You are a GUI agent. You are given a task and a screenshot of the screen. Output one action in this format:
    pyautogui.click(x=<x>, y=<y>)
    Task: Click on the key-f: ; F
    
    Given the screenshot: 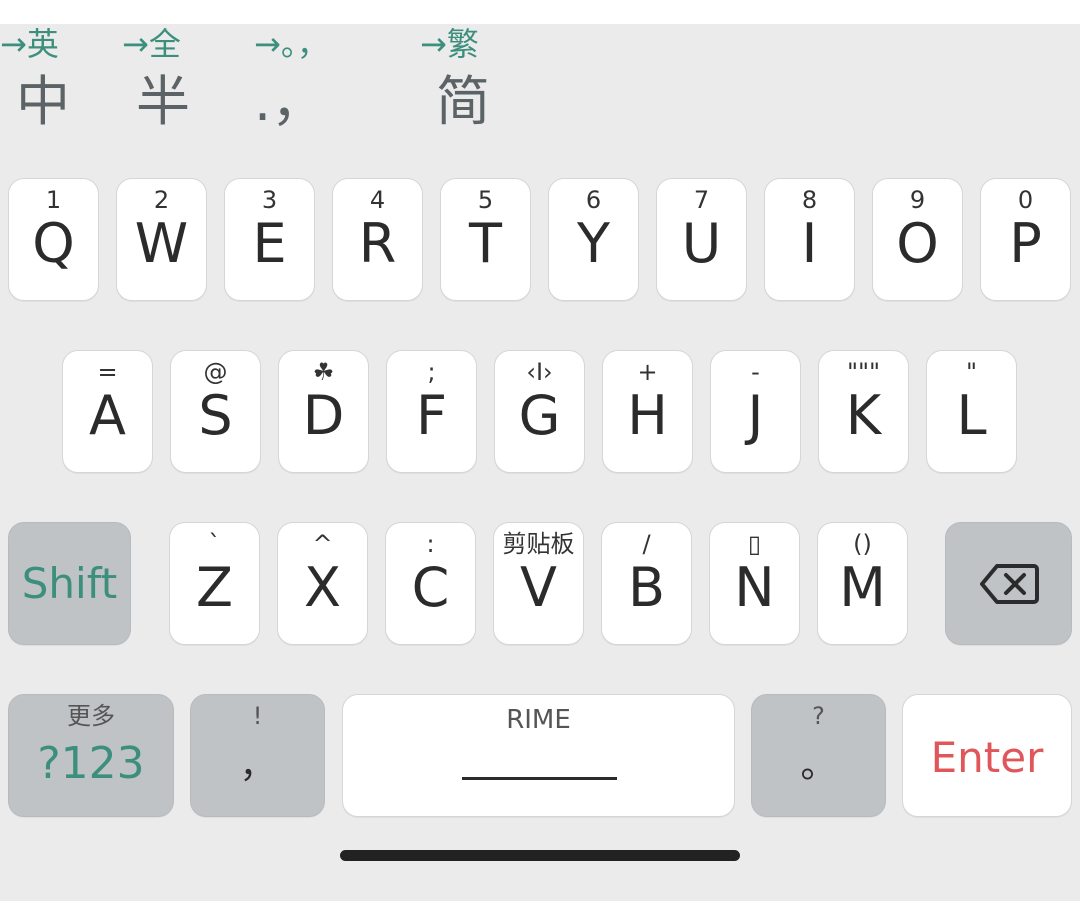 What is the action you would take?
    pyautogui.click(x=431, y=411)
    